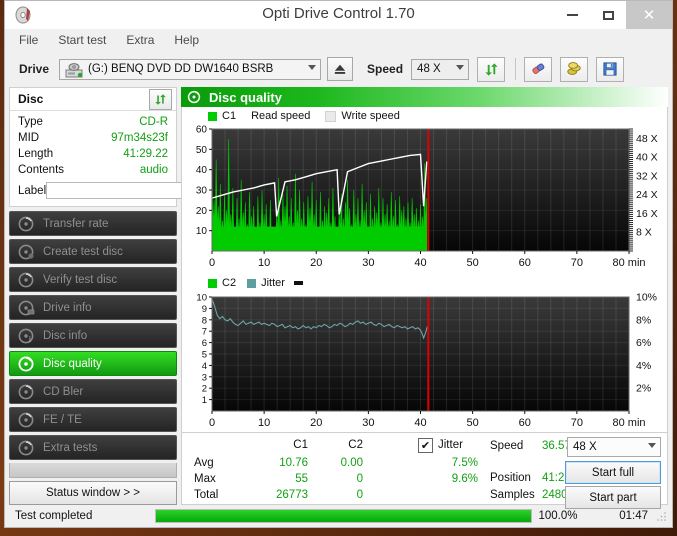  I want to click on stats-col-c2-header: C2, so click(355, 445).